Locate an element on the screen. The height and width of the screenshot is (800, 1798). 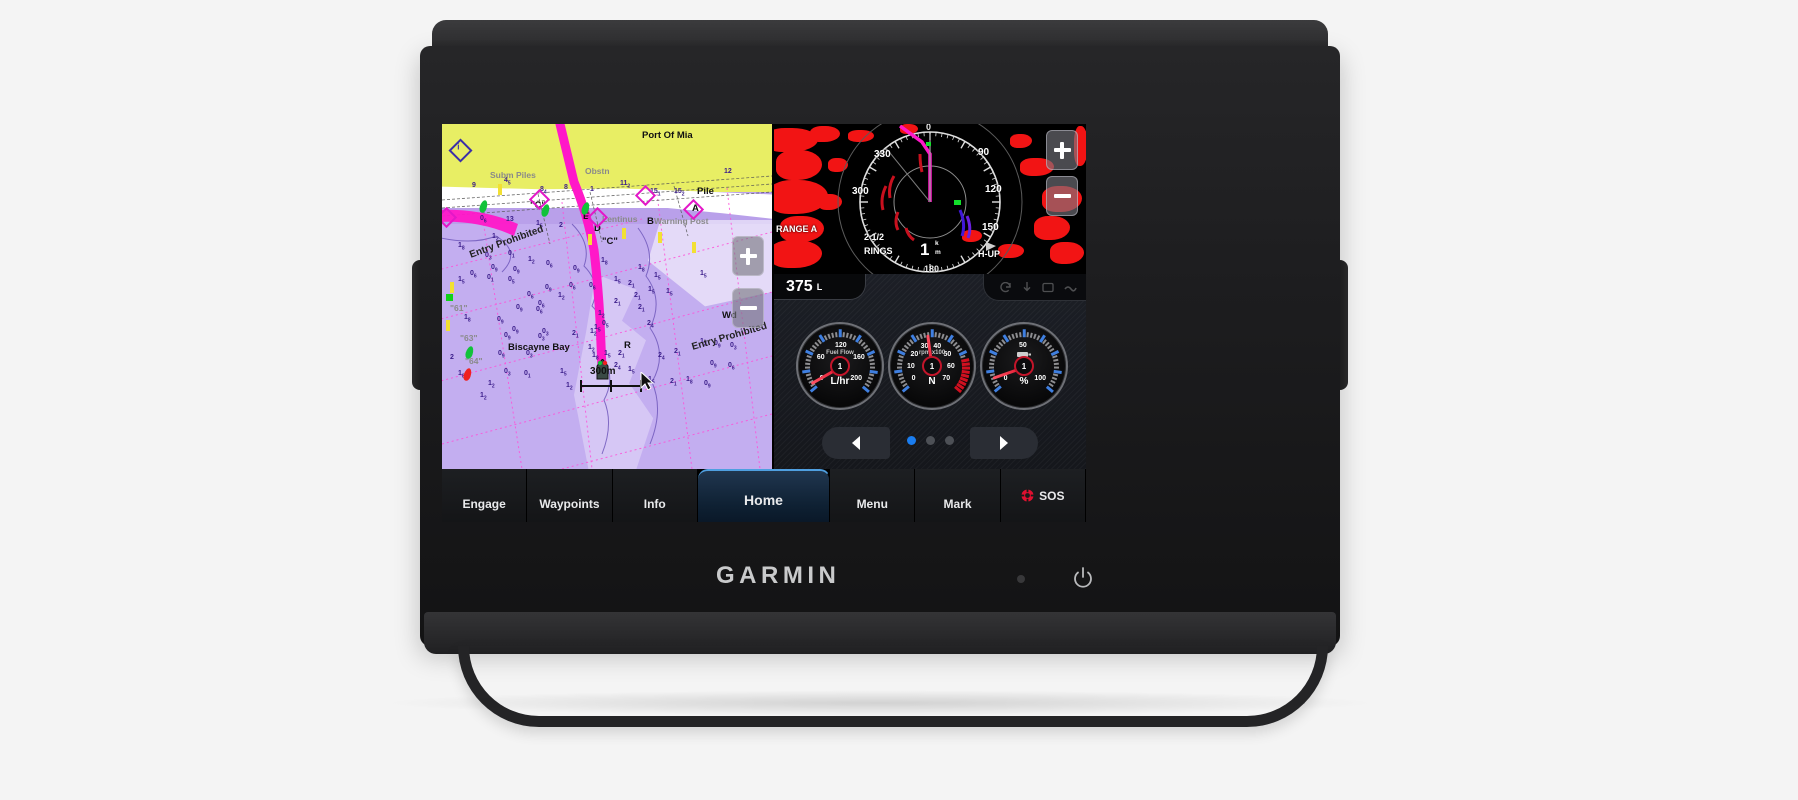
wave-icon is located at coordinates (1070, 287).